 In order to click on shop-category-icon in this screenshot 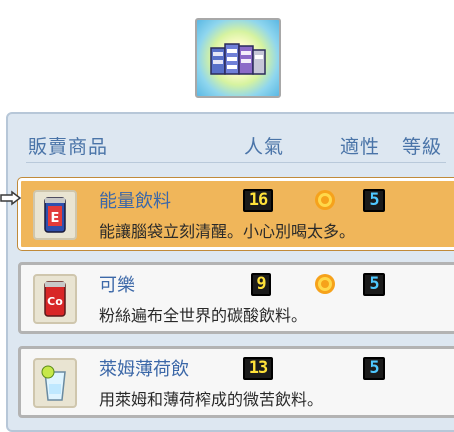, I will do `click(238, 58)`.